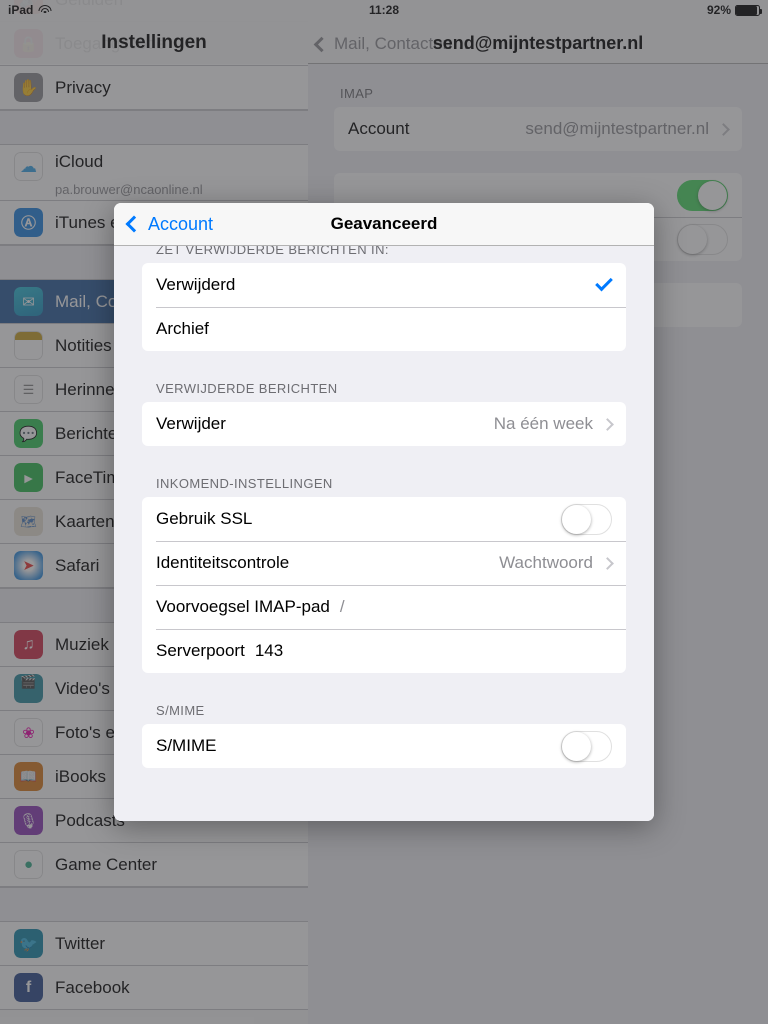 This screenshot has height=1024, width=768. Describe the element at coordinates (384, 563) in the screenshot. I see `modal-row: Identiteitscontrole Wachtwoord` at that location.